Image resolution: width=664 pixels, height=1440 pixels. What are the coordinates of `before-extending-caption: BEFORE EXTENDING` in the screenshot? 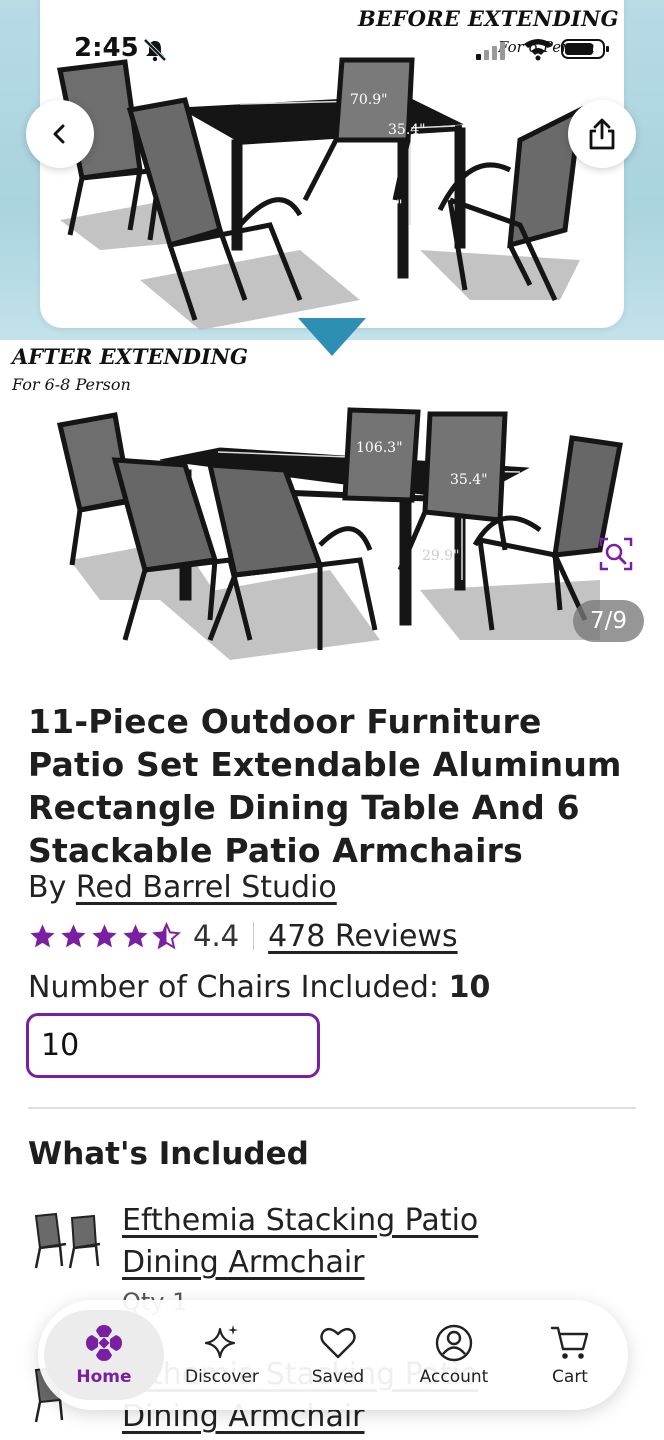 It's located at (488, 18).